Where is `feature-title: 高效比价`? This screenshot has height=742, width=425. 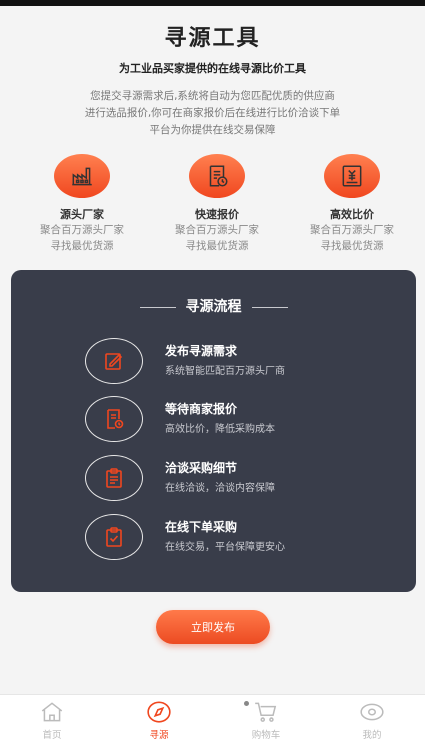 feature-title: 高效比价 is located at coordinates (352, 214).